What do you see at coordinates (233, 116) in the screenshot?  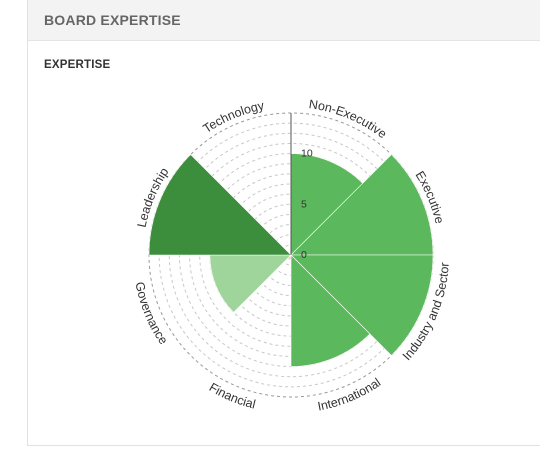 I see `category-label: Technology` at bounding box center [233, 116].